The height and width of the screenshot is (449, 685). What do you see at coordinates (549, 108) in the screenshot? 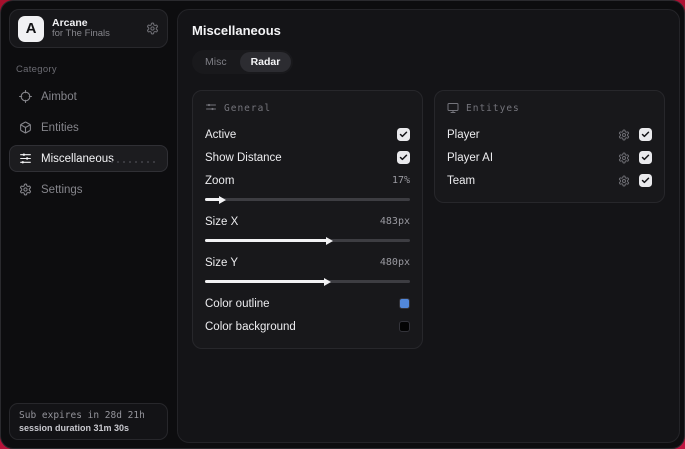
I see `entities-panel-header: Entityes` at bounding box center [549, 108].